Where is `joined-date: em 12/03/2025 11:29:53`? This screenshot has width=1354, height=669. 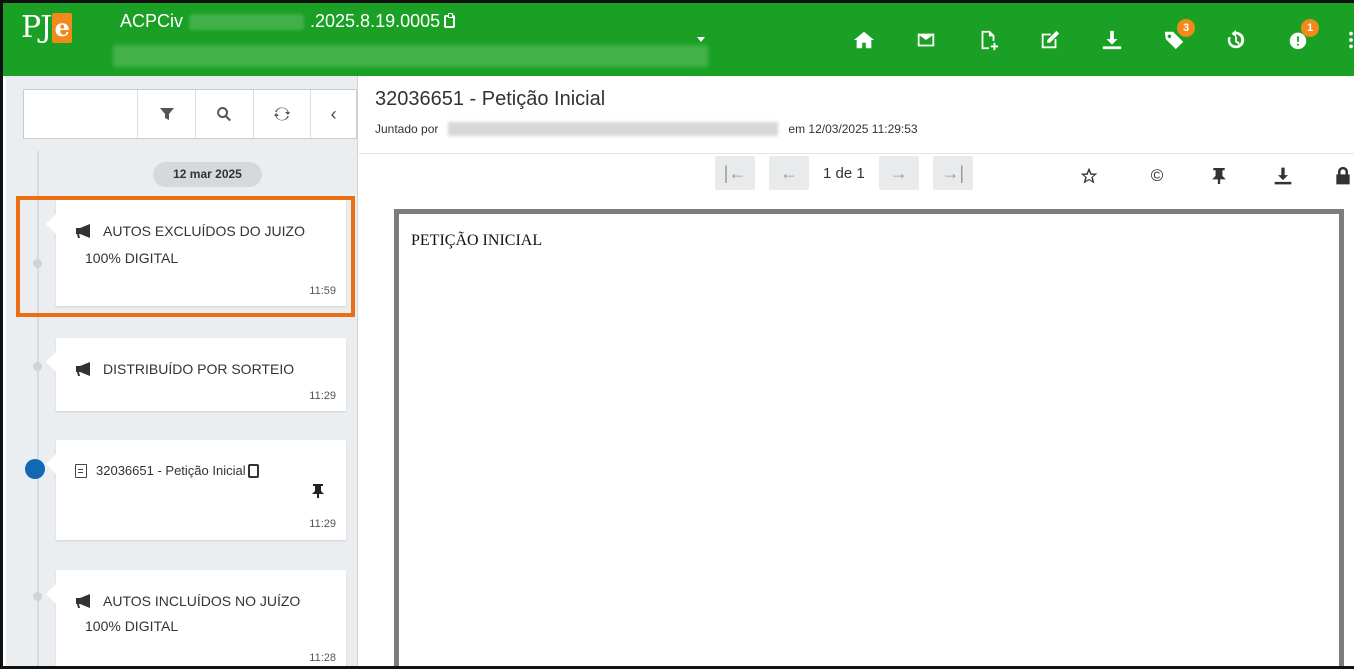
joined-date: em 12/03/2025 11:29:53 is located at coordinates (853, 129).